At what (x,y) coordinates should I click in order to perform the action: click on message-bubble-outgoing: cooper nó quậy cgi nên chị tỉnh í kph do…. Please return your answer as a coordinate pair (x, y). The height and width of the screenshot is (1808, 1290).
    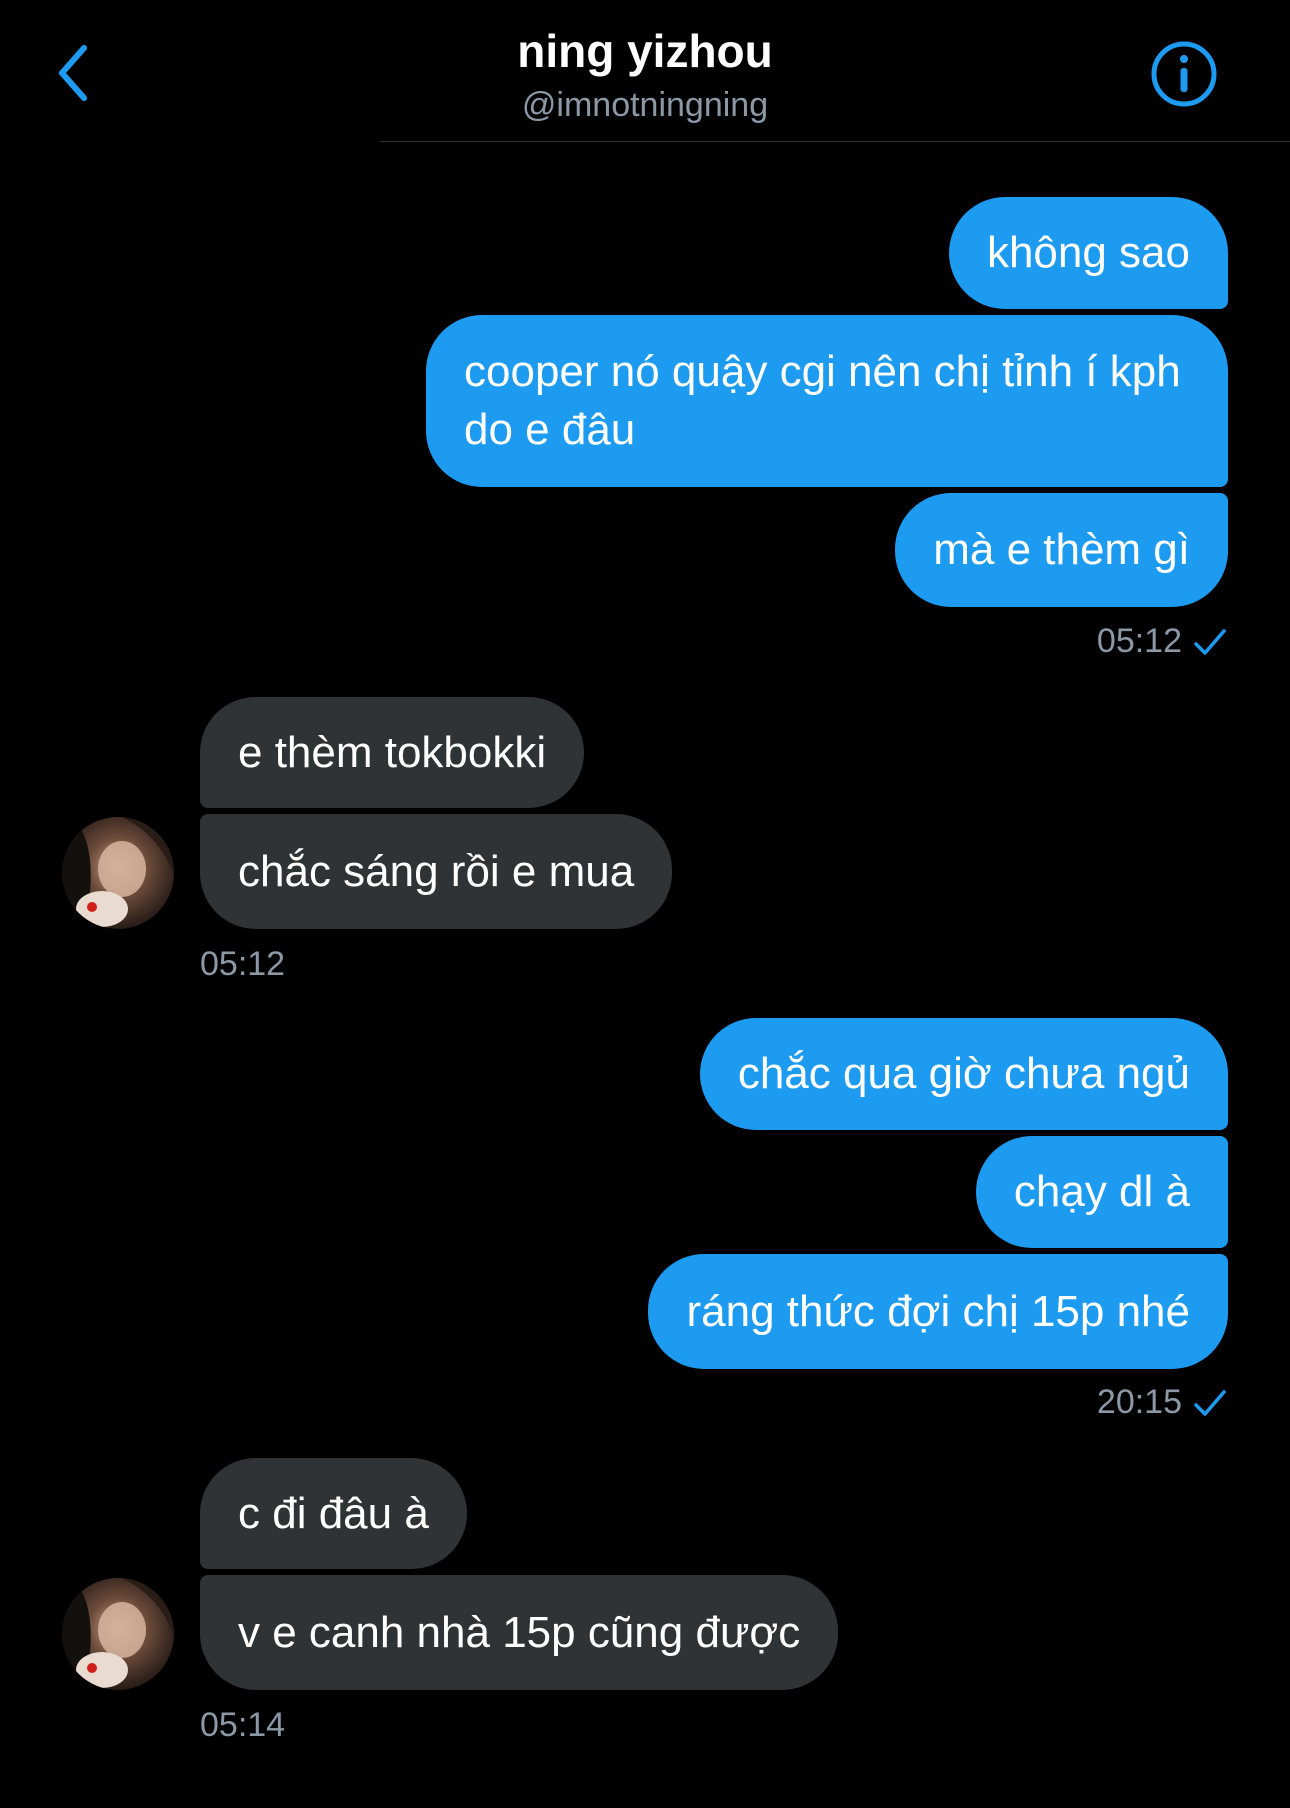
    Looking at the image, I should click on (827, 401).